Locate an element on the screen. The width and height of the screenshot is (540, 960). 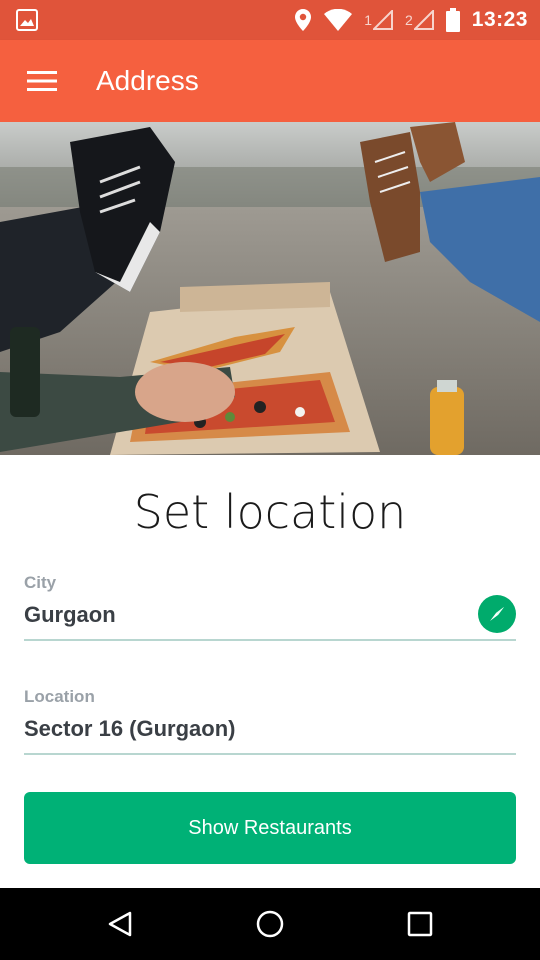
signal-sim2: 2 is located at coordinates (419, 20).